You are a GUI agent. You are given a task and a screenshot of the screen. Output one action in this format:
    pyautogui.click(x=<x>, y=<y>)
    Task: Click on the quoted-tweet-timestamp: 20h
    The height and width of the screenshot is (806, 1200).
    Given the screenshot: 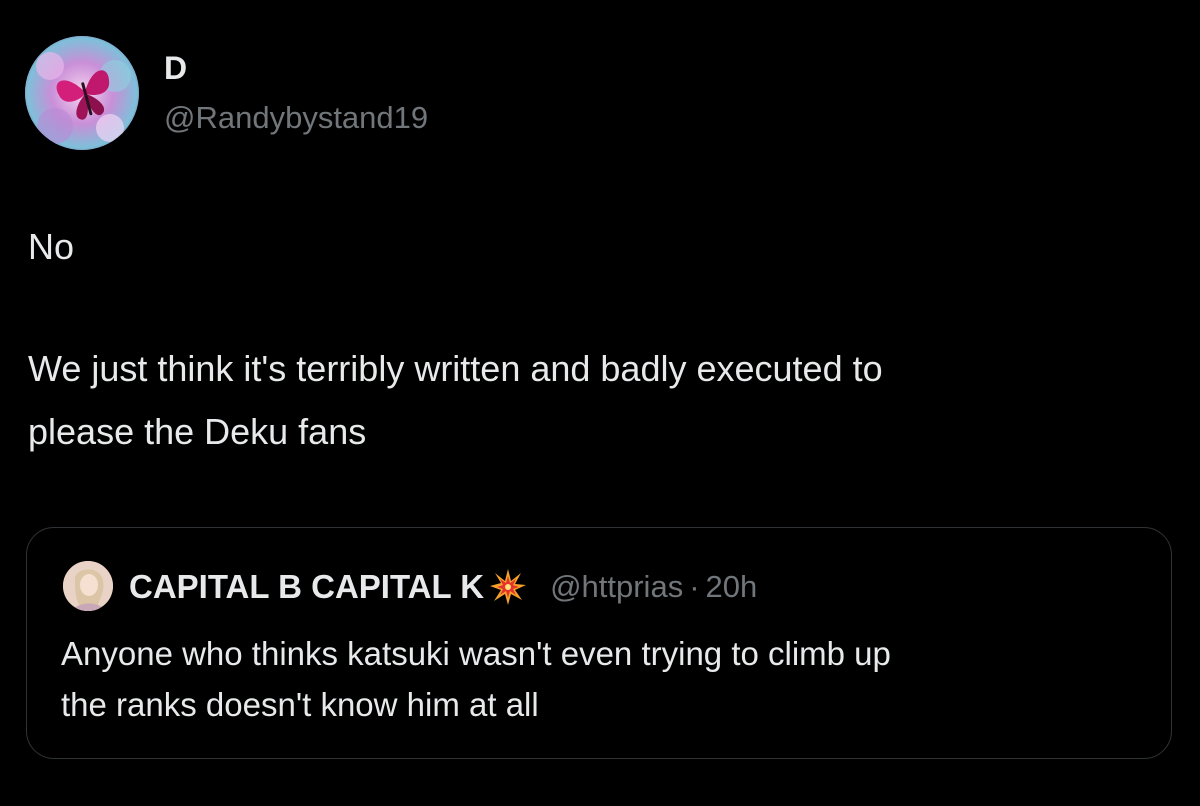 What is the action you would take?
    pyautogui.click(x=732, y=587)
    